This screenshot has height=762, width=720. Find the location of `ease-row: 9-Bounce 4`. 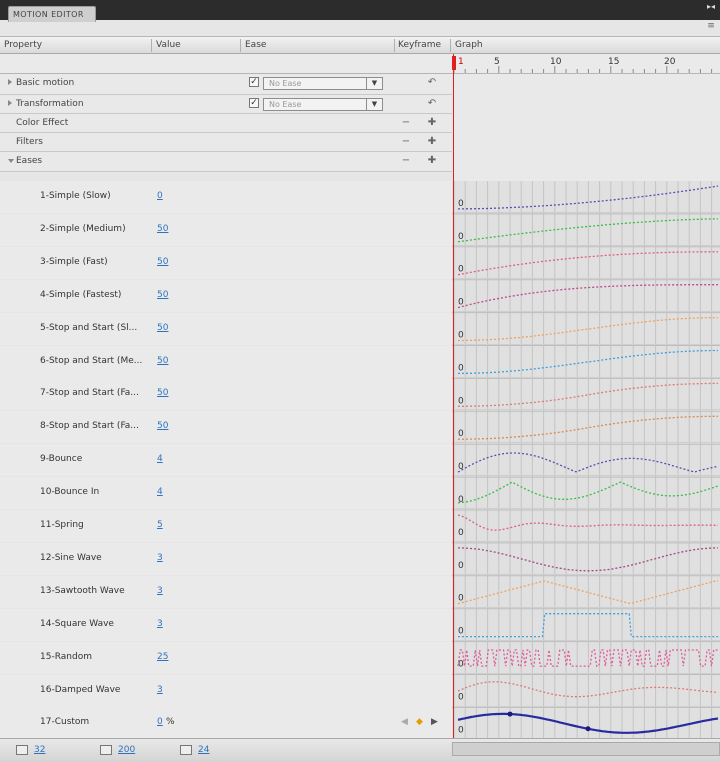

ease-row: 9-Bounce 4 is located at coordinates (360, 460).